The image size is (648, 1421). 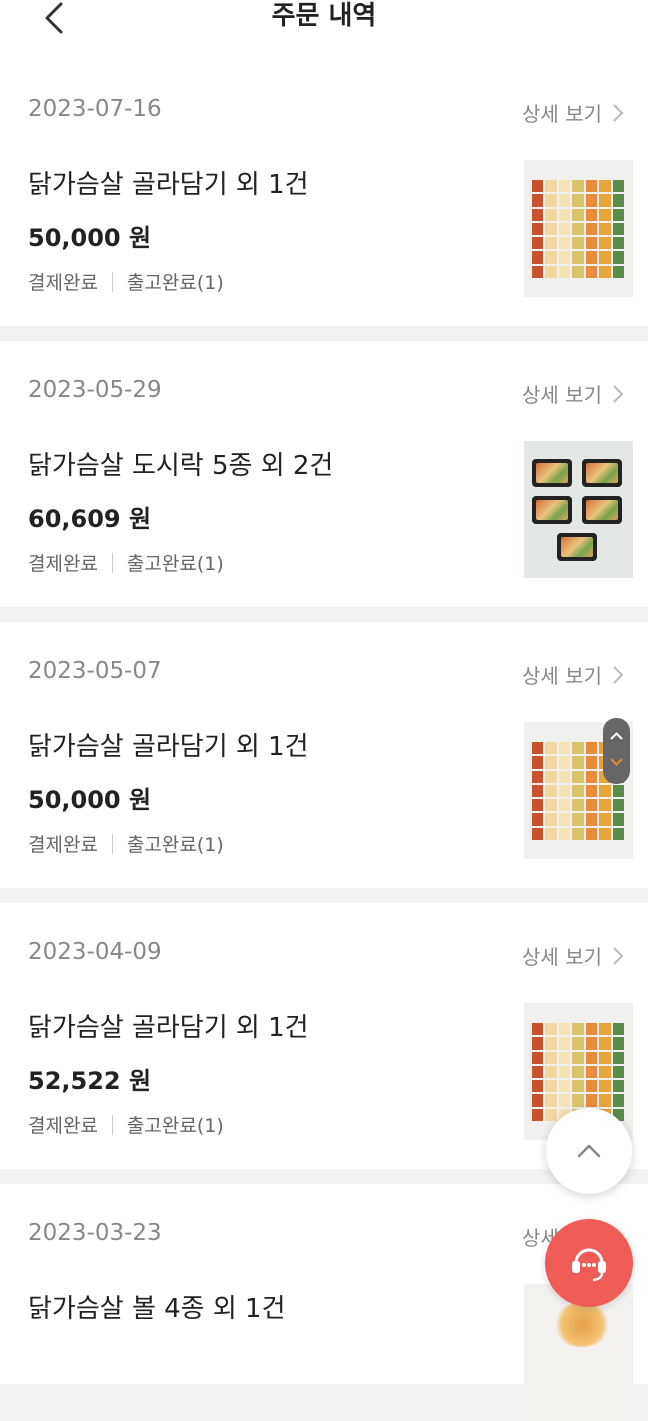 I want to click on order-date: 2023-07-16, so click(x=95, y=109).